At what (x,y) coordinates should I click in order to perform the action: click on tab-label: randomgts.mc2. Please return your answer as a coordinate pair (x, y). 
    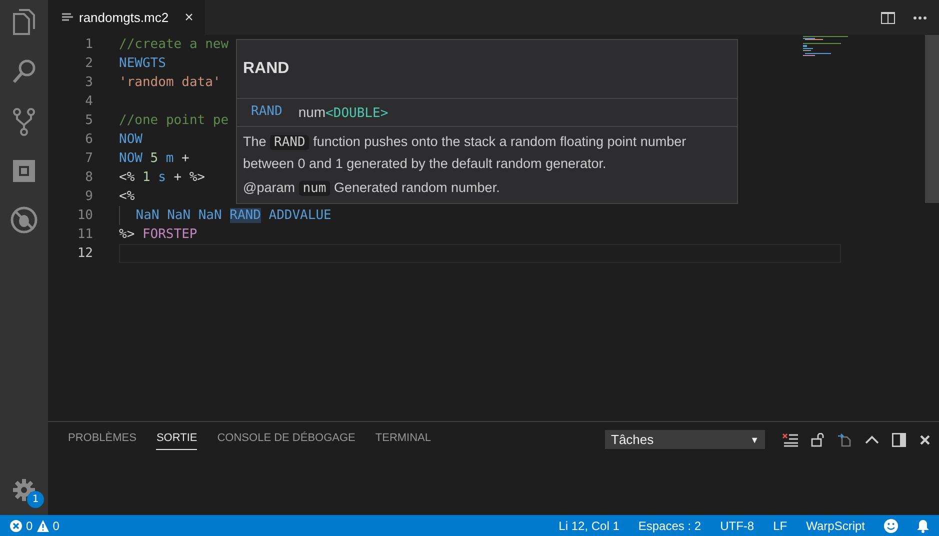
    Looking at the image, I should click on (124, 17).